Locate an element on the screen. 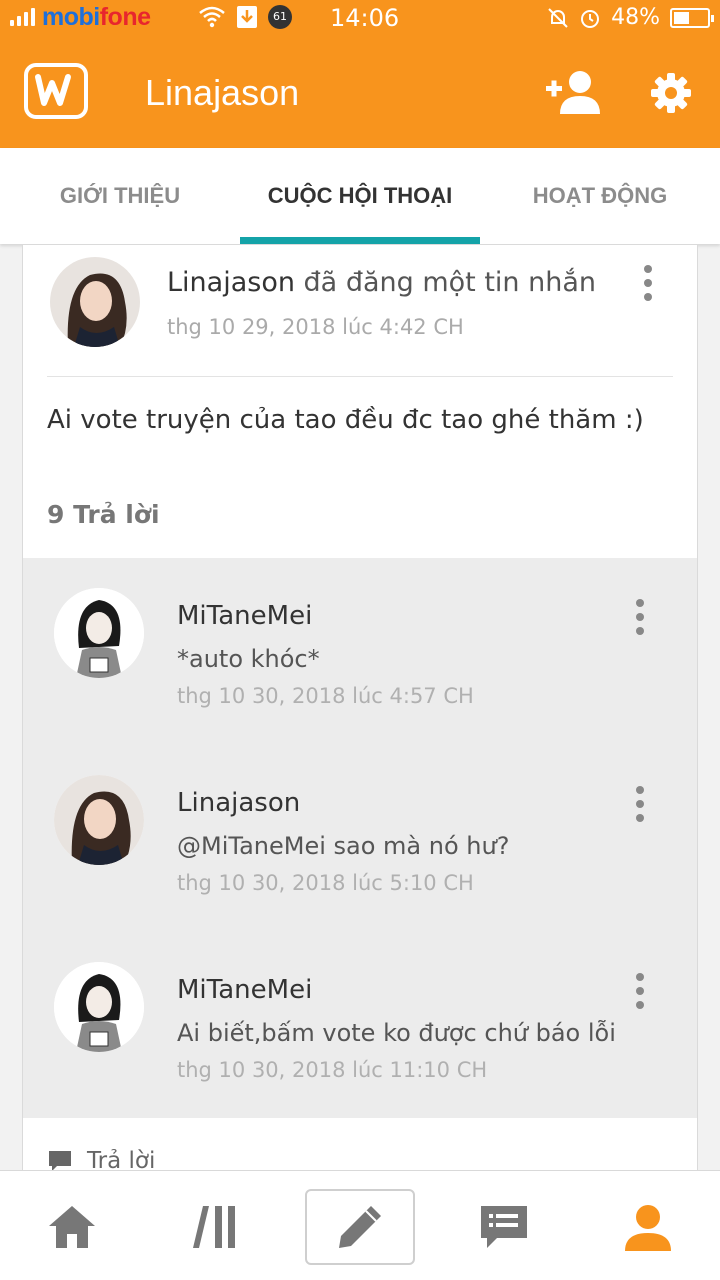  wattpad-logo-icon is located at coordinates (56, 91).